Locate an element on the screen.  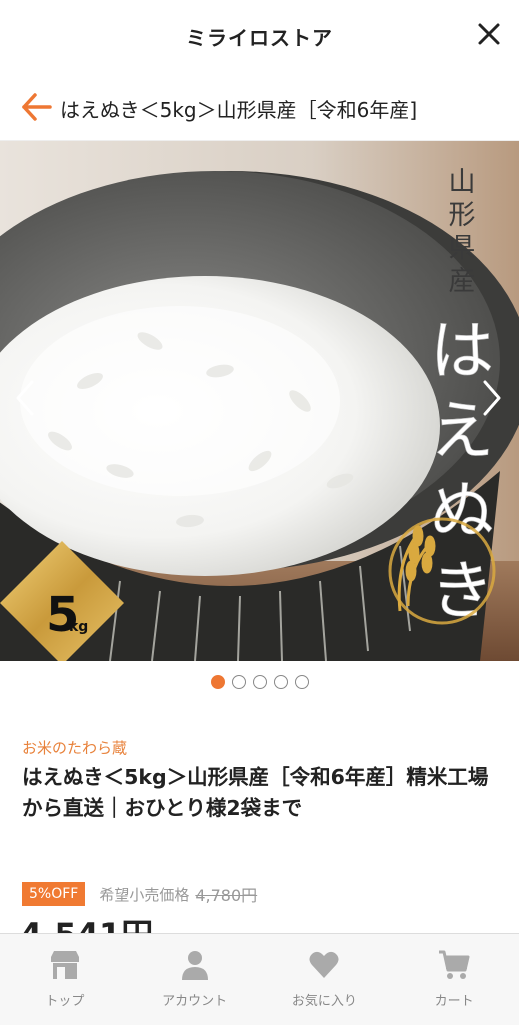
chevron-right-icon is located at coordinates (492, 398).